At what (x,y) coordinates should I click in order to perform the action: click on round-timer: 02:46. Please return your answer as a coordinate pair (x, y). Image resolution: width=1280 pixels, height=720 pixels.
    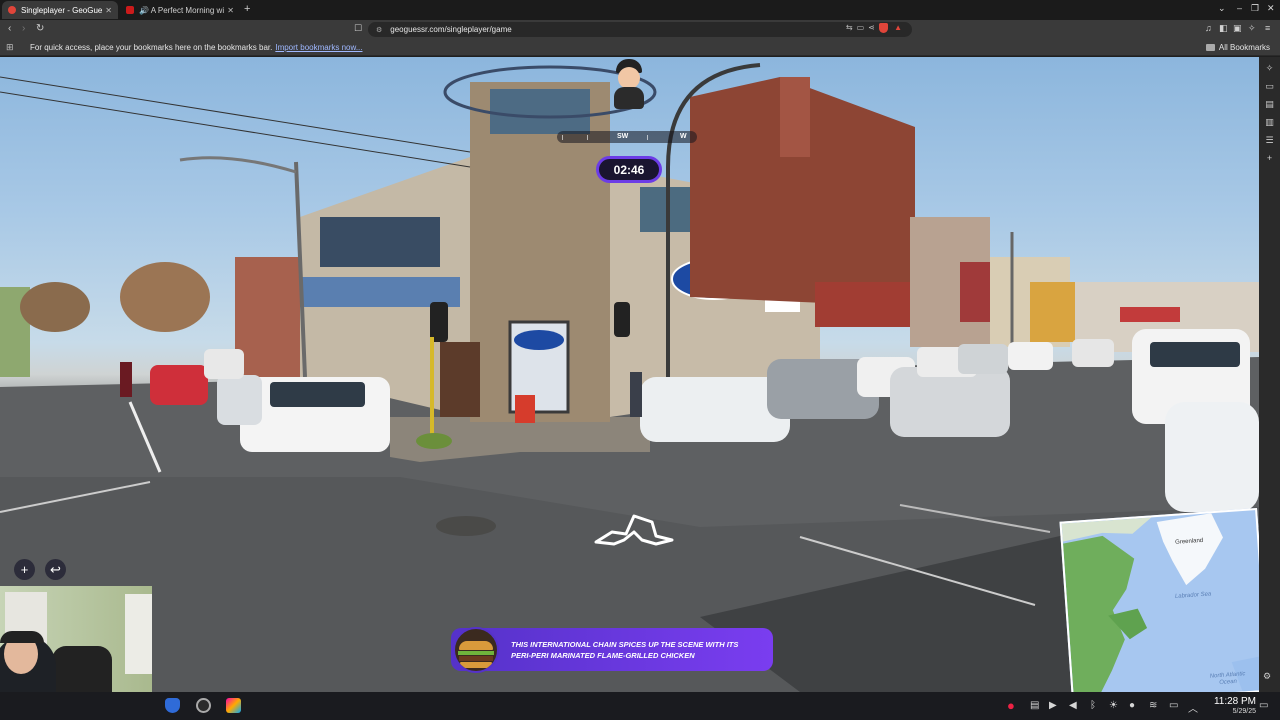
    Looking at the image, I should click on (629, 169).